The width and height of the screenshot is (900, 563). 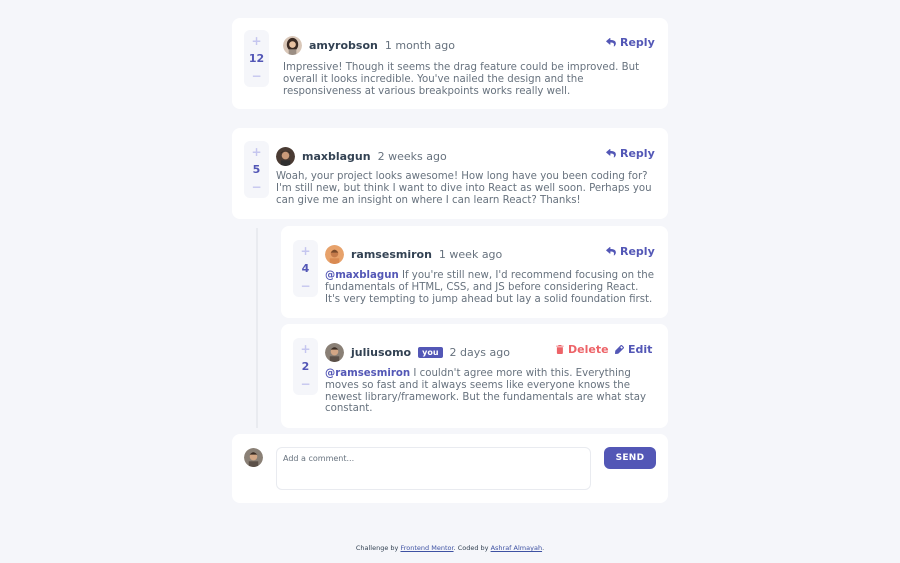 I want to click on score-value: 4, so click(x=305, y=268).